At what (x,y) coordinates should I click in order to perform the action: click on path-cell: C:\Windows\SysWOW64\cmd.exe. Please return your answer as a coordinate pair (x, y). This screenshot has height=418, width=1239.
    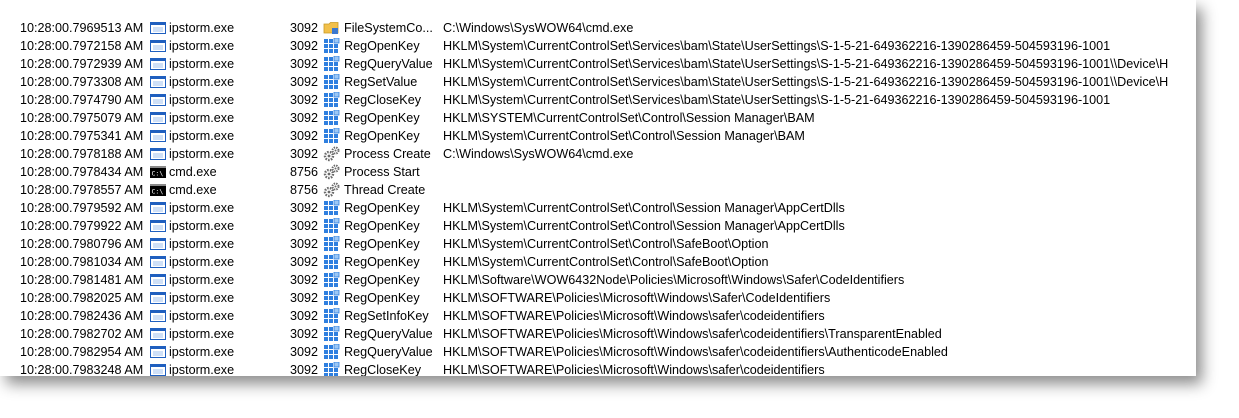
    Looking at the image, I should click on (538, 28).